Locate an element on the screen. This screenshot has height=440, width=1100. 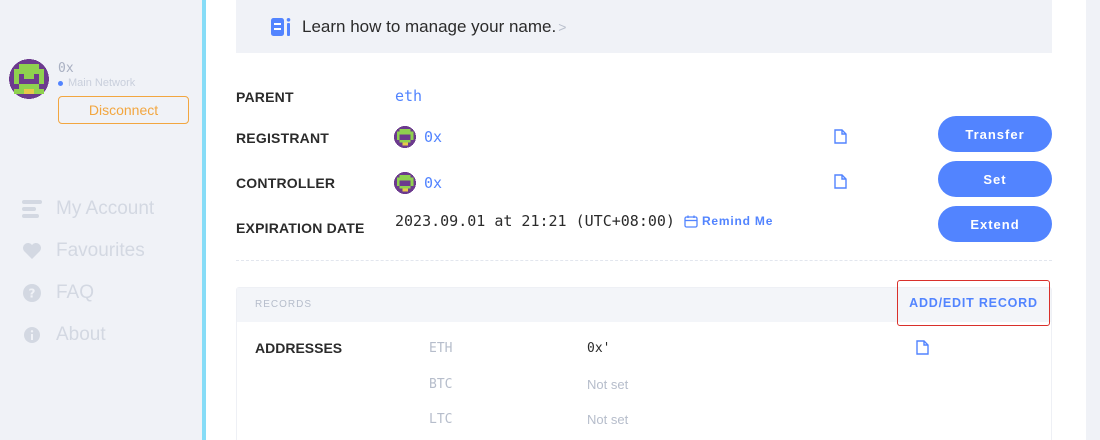
ltc-address: Not set is located at coordinates (608, 419).